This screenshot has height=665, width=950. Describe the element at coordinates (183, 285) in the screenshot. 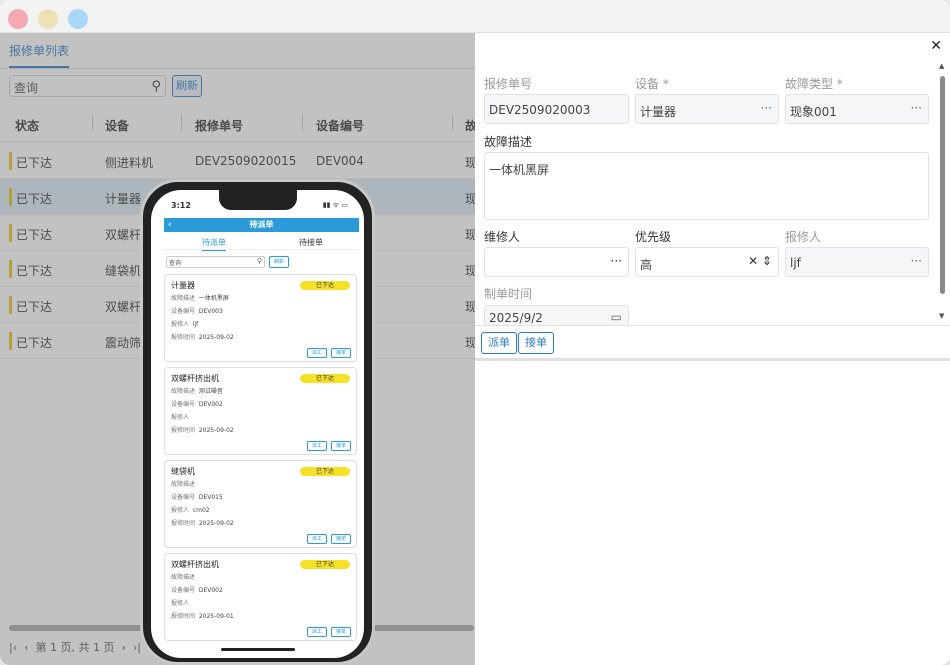

I see `card-title: 计量器` at that location.